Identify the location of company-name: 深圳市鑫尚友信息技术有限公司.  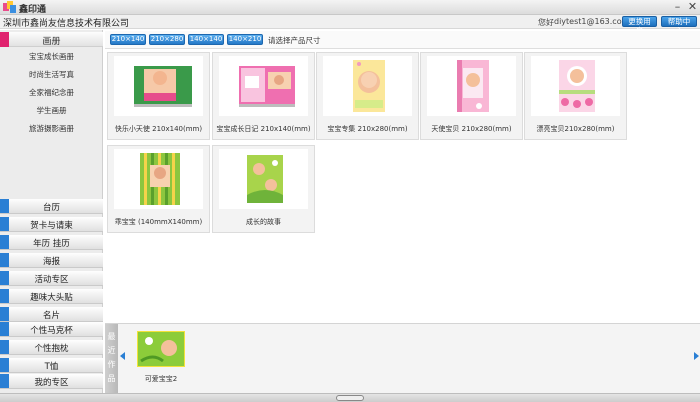
(66, 24).